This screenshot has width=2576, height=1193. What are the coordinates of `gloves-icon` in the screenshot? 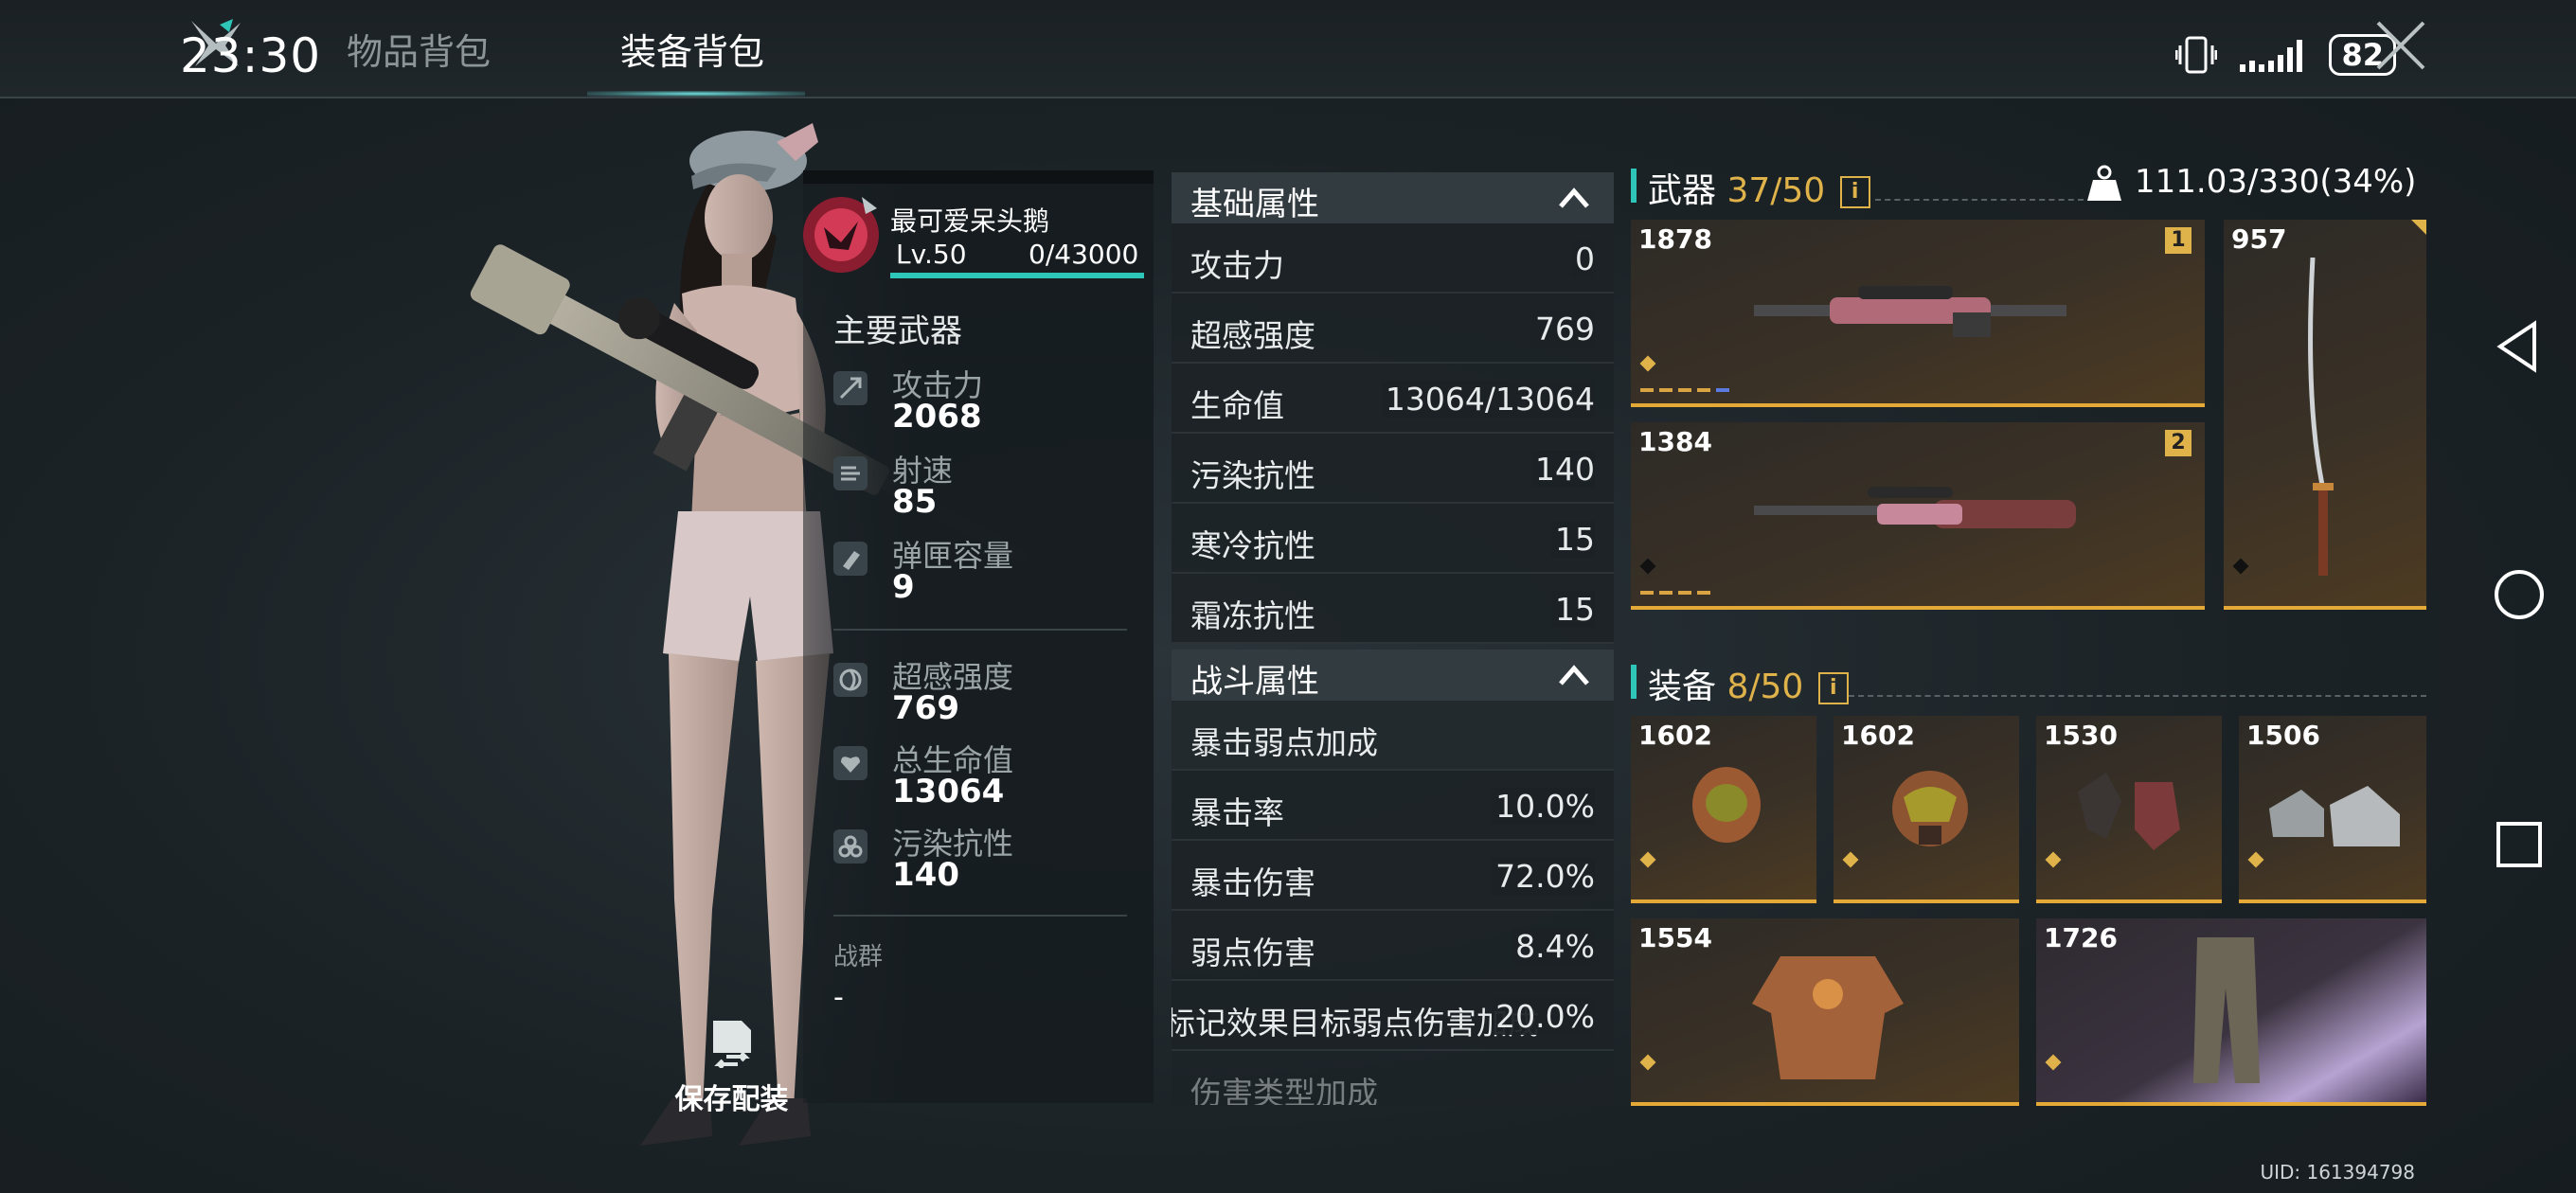 It's located at (2129, 811).